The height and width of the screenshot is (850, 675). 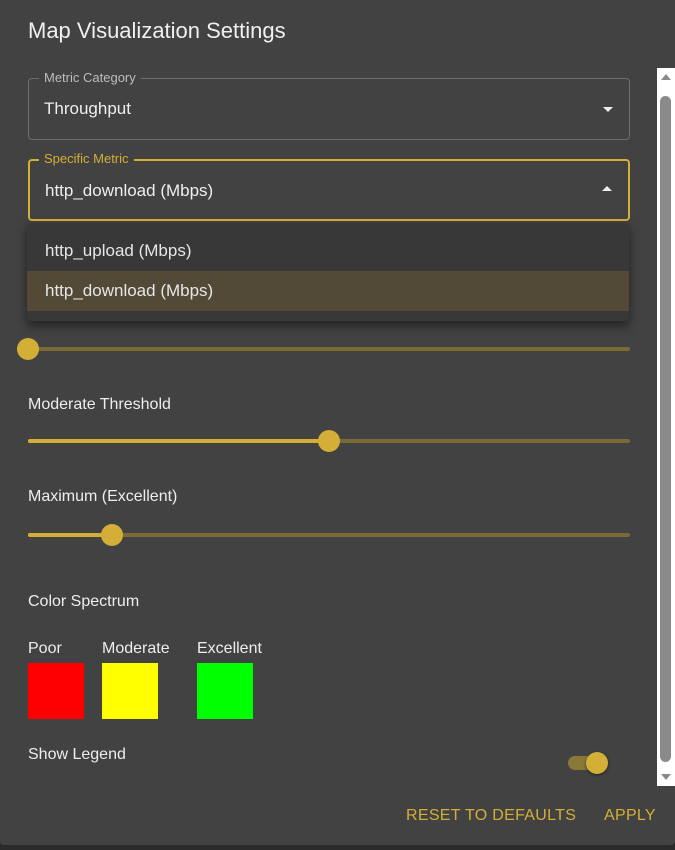 I want to click on scrollbar-thumb, so click(x=665, y=429).